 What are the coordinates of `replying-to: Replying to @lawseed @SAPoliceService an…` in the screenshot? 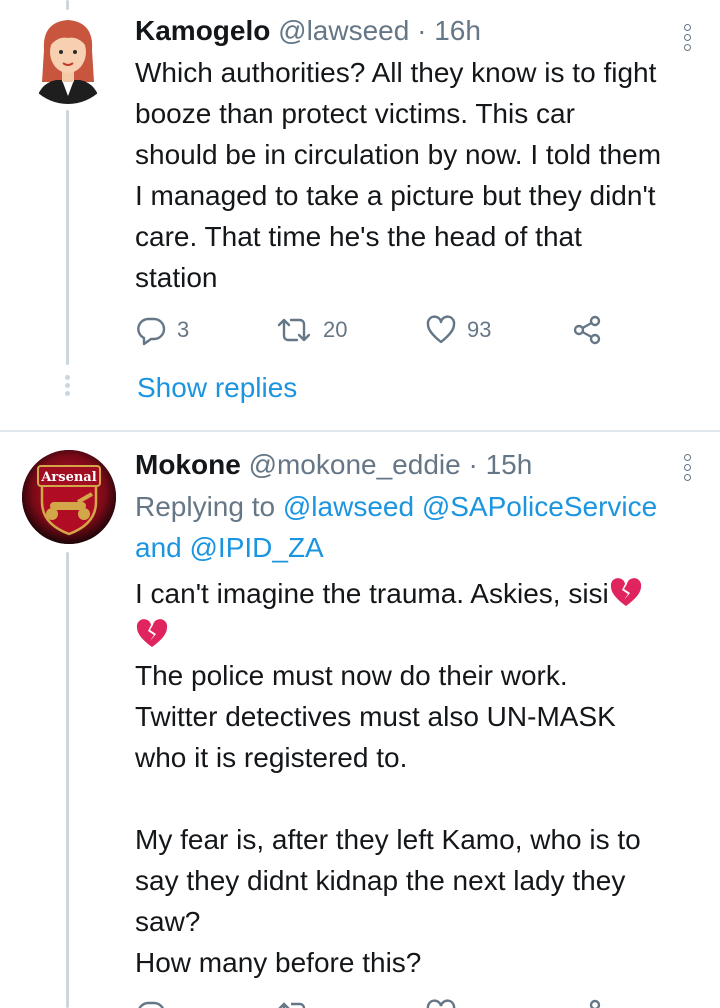 It's located at (420, 527).